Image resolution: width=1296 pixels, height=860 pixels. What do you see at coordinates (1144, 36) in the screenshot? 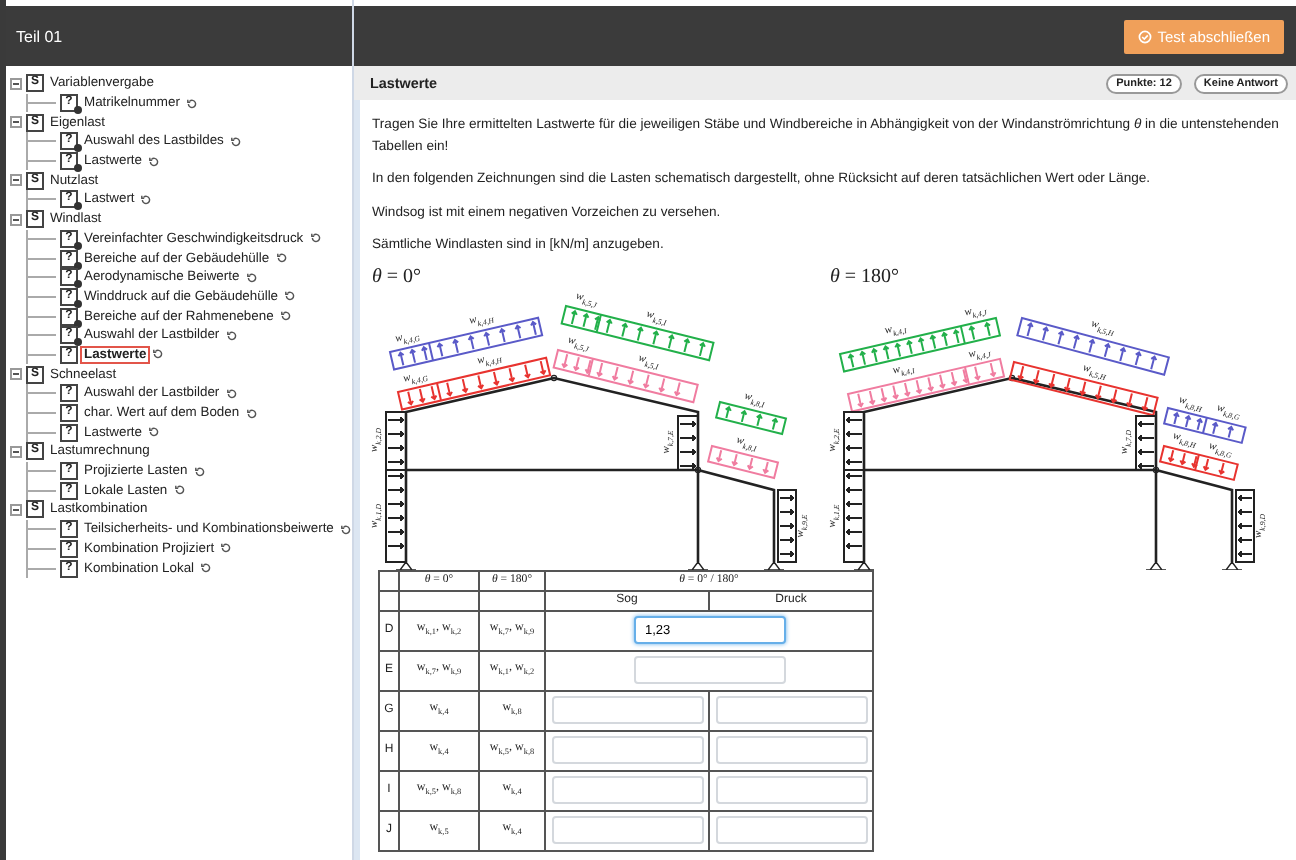
I see `check-circle-icon` at bounding box center [1144, 36].